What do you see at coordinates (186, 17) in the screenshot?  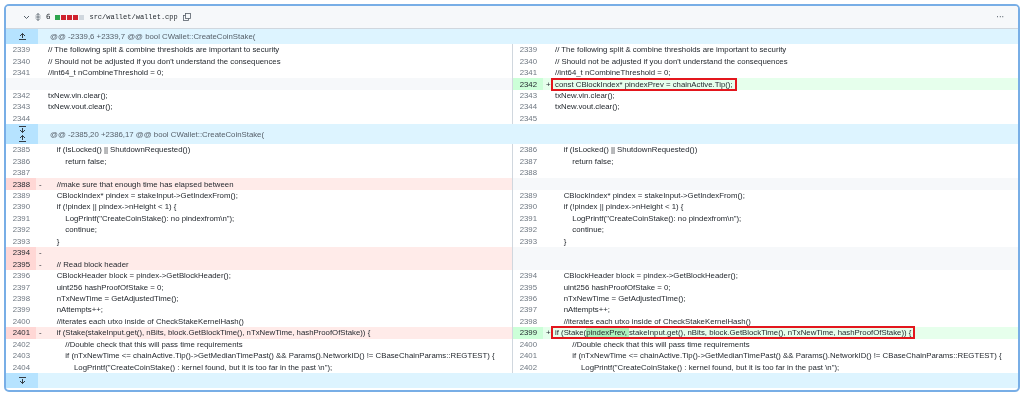 I see `copy-icon` at bounding box center [186, 17].